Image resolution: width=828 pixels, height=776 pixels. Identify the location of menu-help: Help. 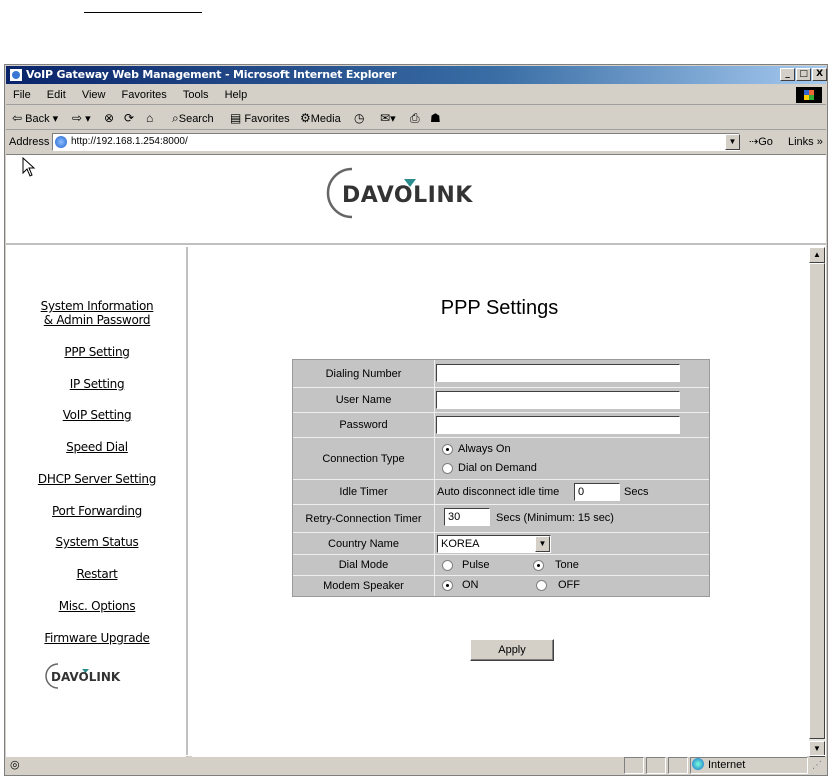
(236, 95).